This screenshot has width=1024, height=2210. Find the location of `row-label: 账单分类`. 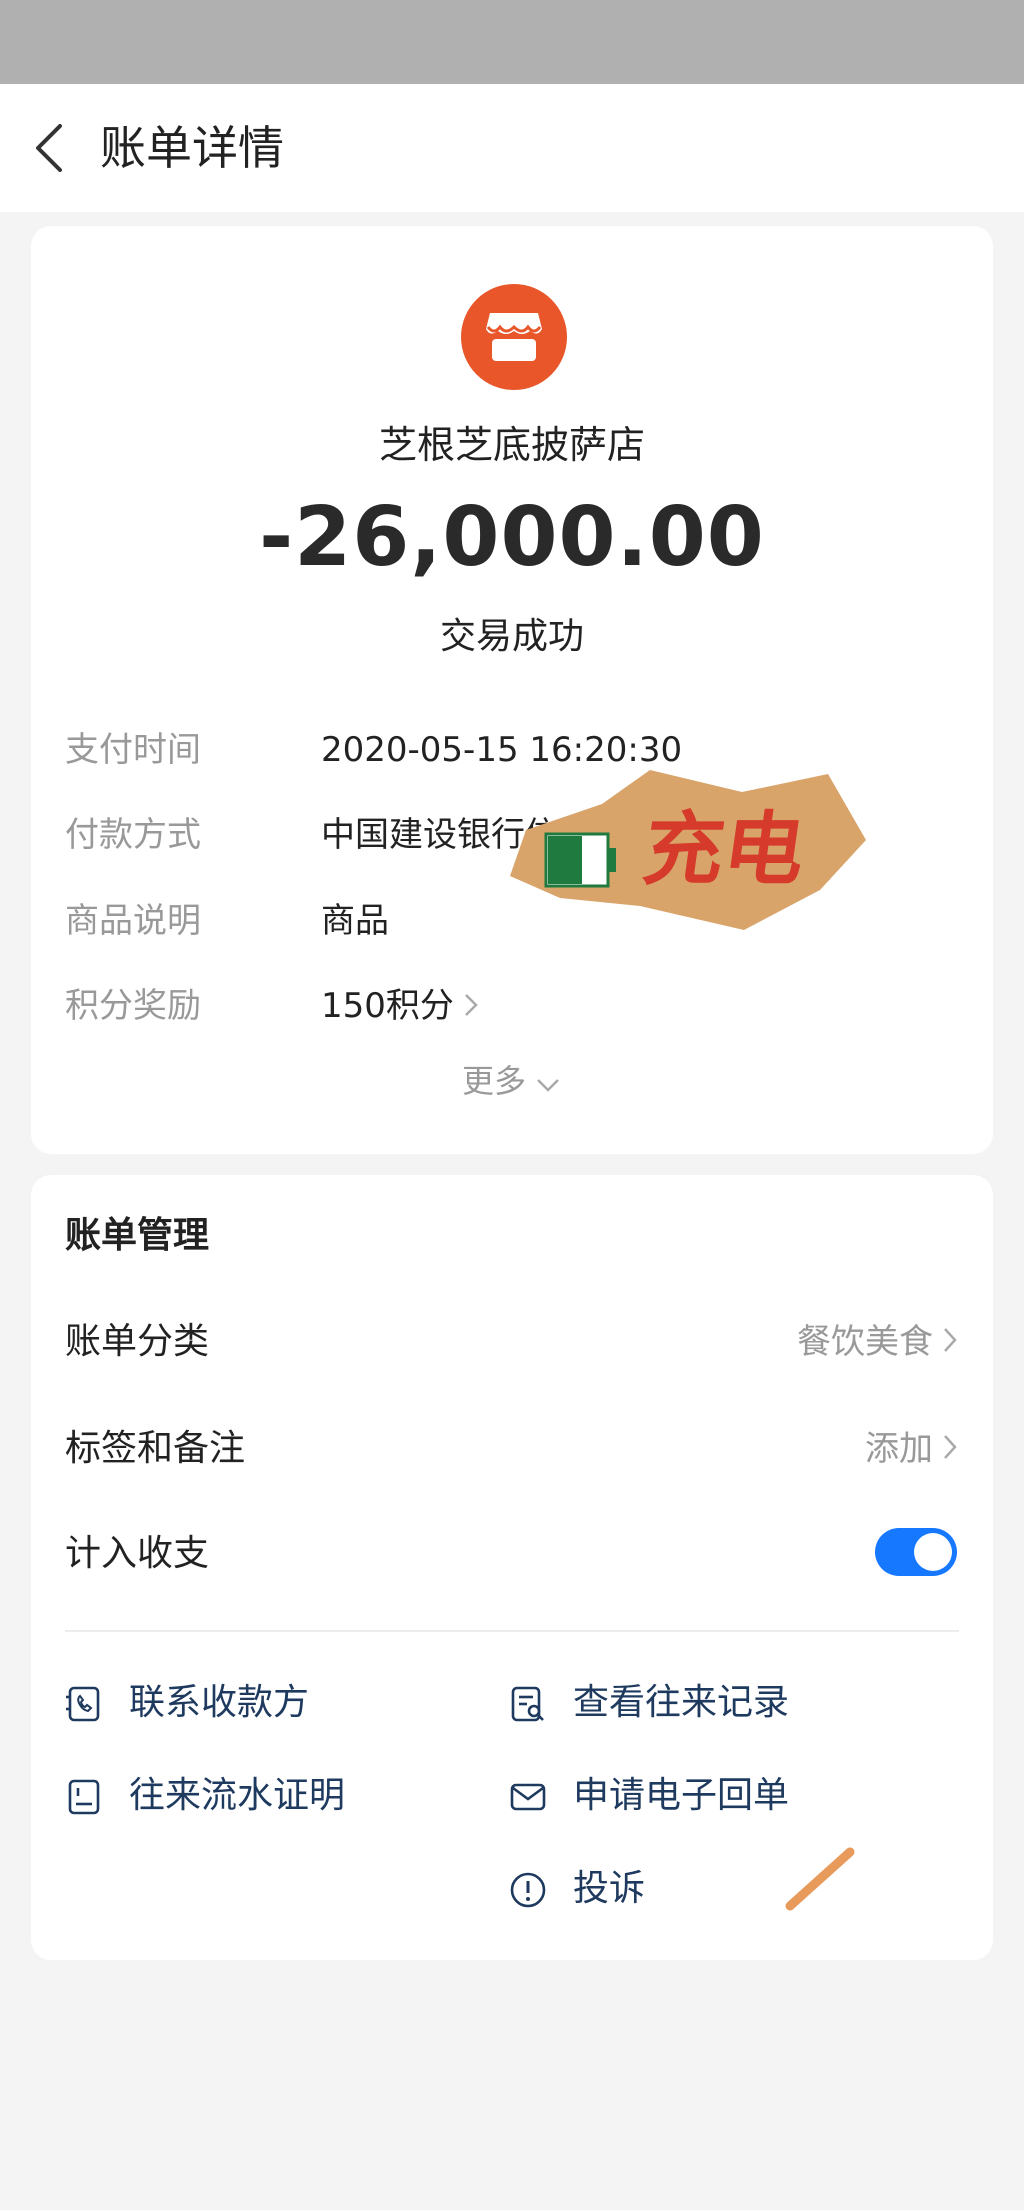

row-label: 账单分类 is located at coordinates (137, 1341).